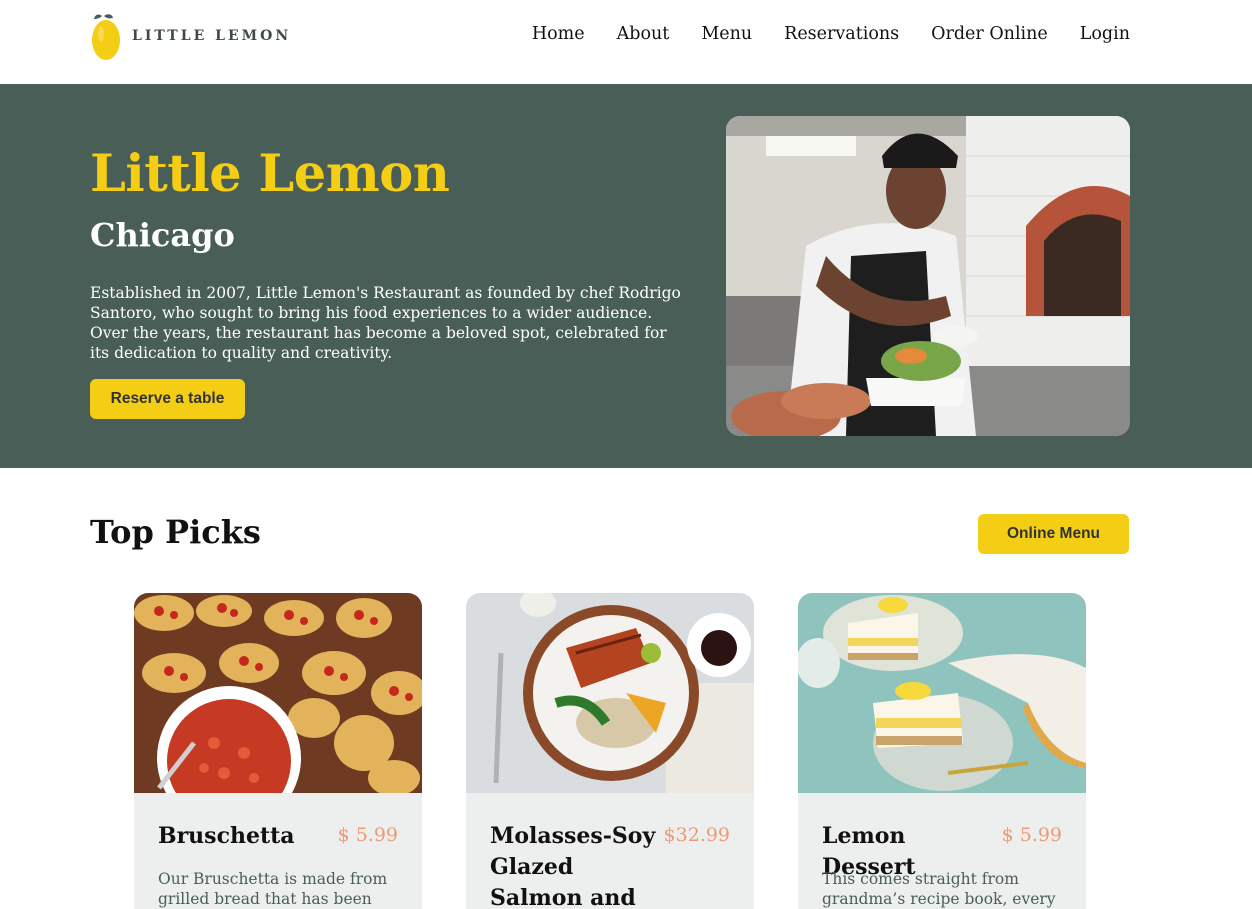 Image resolution: width=1252 pixels, height=909 pixels. I want to click on hero-title: Little Lemon, so click(270, 174).